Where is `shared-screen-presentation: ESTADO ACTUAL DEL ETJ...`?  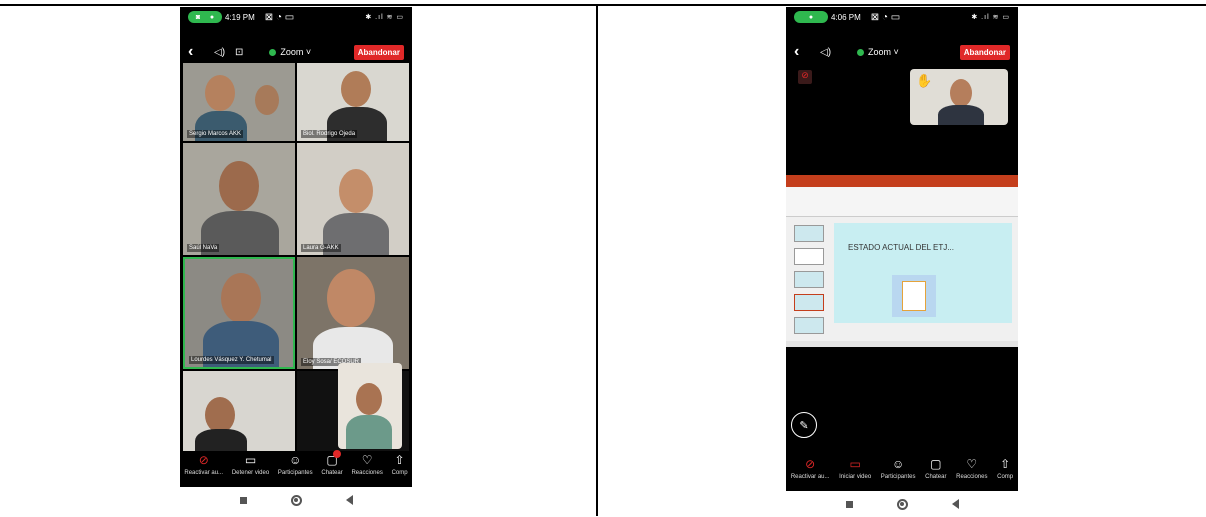
shared-screen-presentation: ESTADO ACTUAL DEL ETJ... is located at coordinates (902, 261).